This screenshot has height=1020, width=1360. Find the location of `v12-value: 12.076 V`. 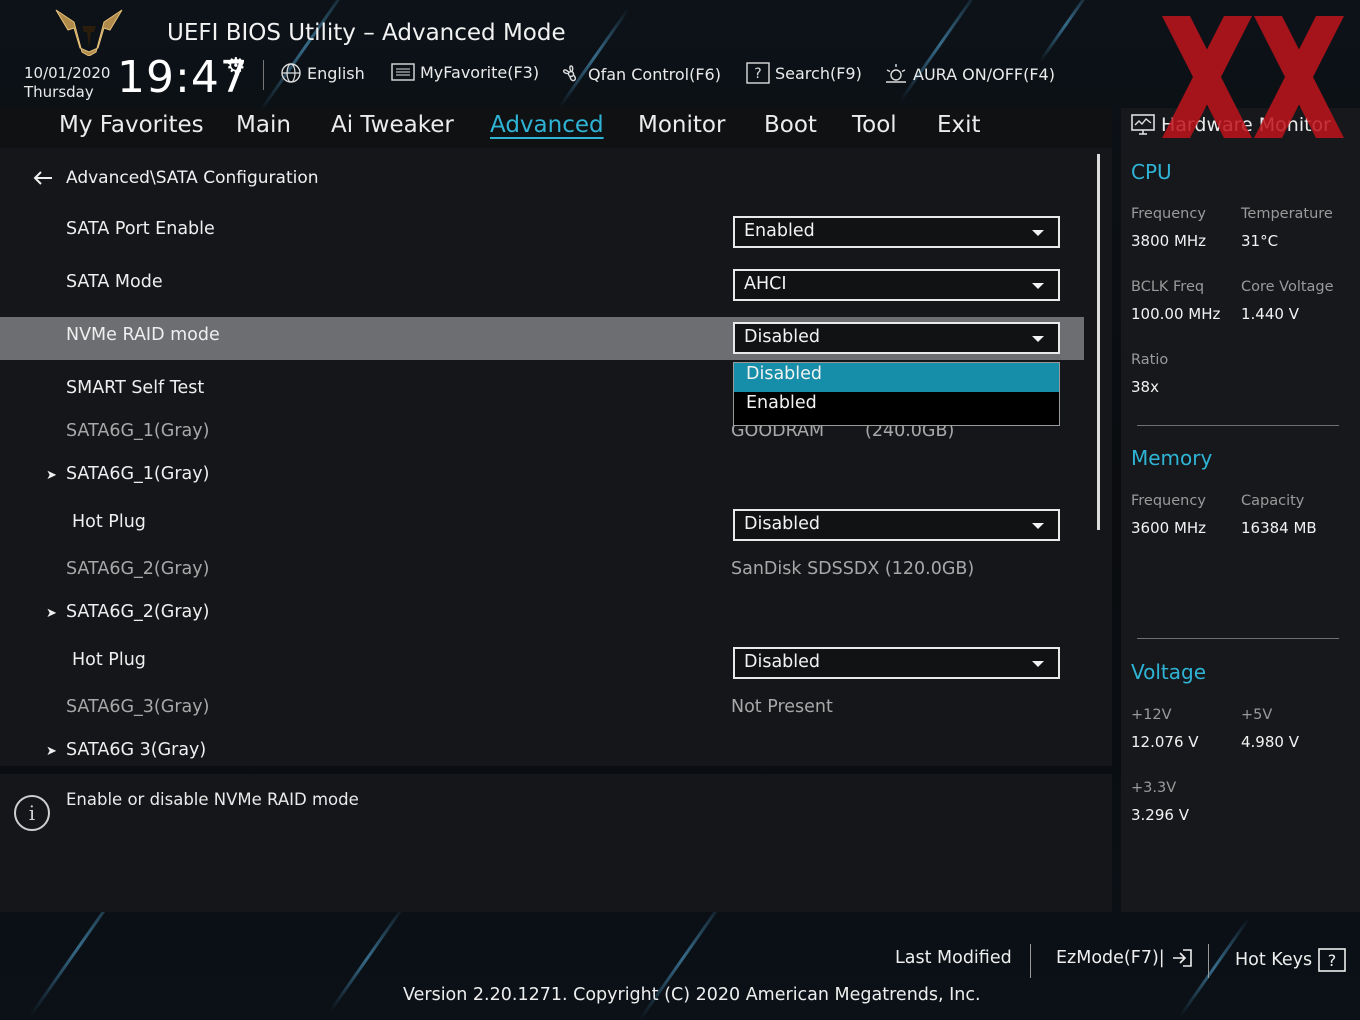

v12-value: 12.076 V is located at coordinates (1165, 742).